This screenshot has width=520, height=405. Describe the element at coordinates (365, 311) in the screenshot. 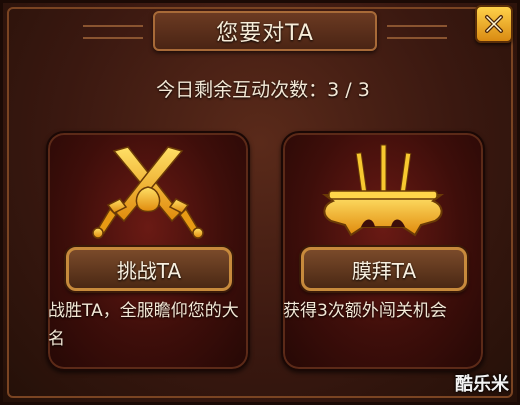

I see `worship-description: 获得3次额外闯关机会` at that location.